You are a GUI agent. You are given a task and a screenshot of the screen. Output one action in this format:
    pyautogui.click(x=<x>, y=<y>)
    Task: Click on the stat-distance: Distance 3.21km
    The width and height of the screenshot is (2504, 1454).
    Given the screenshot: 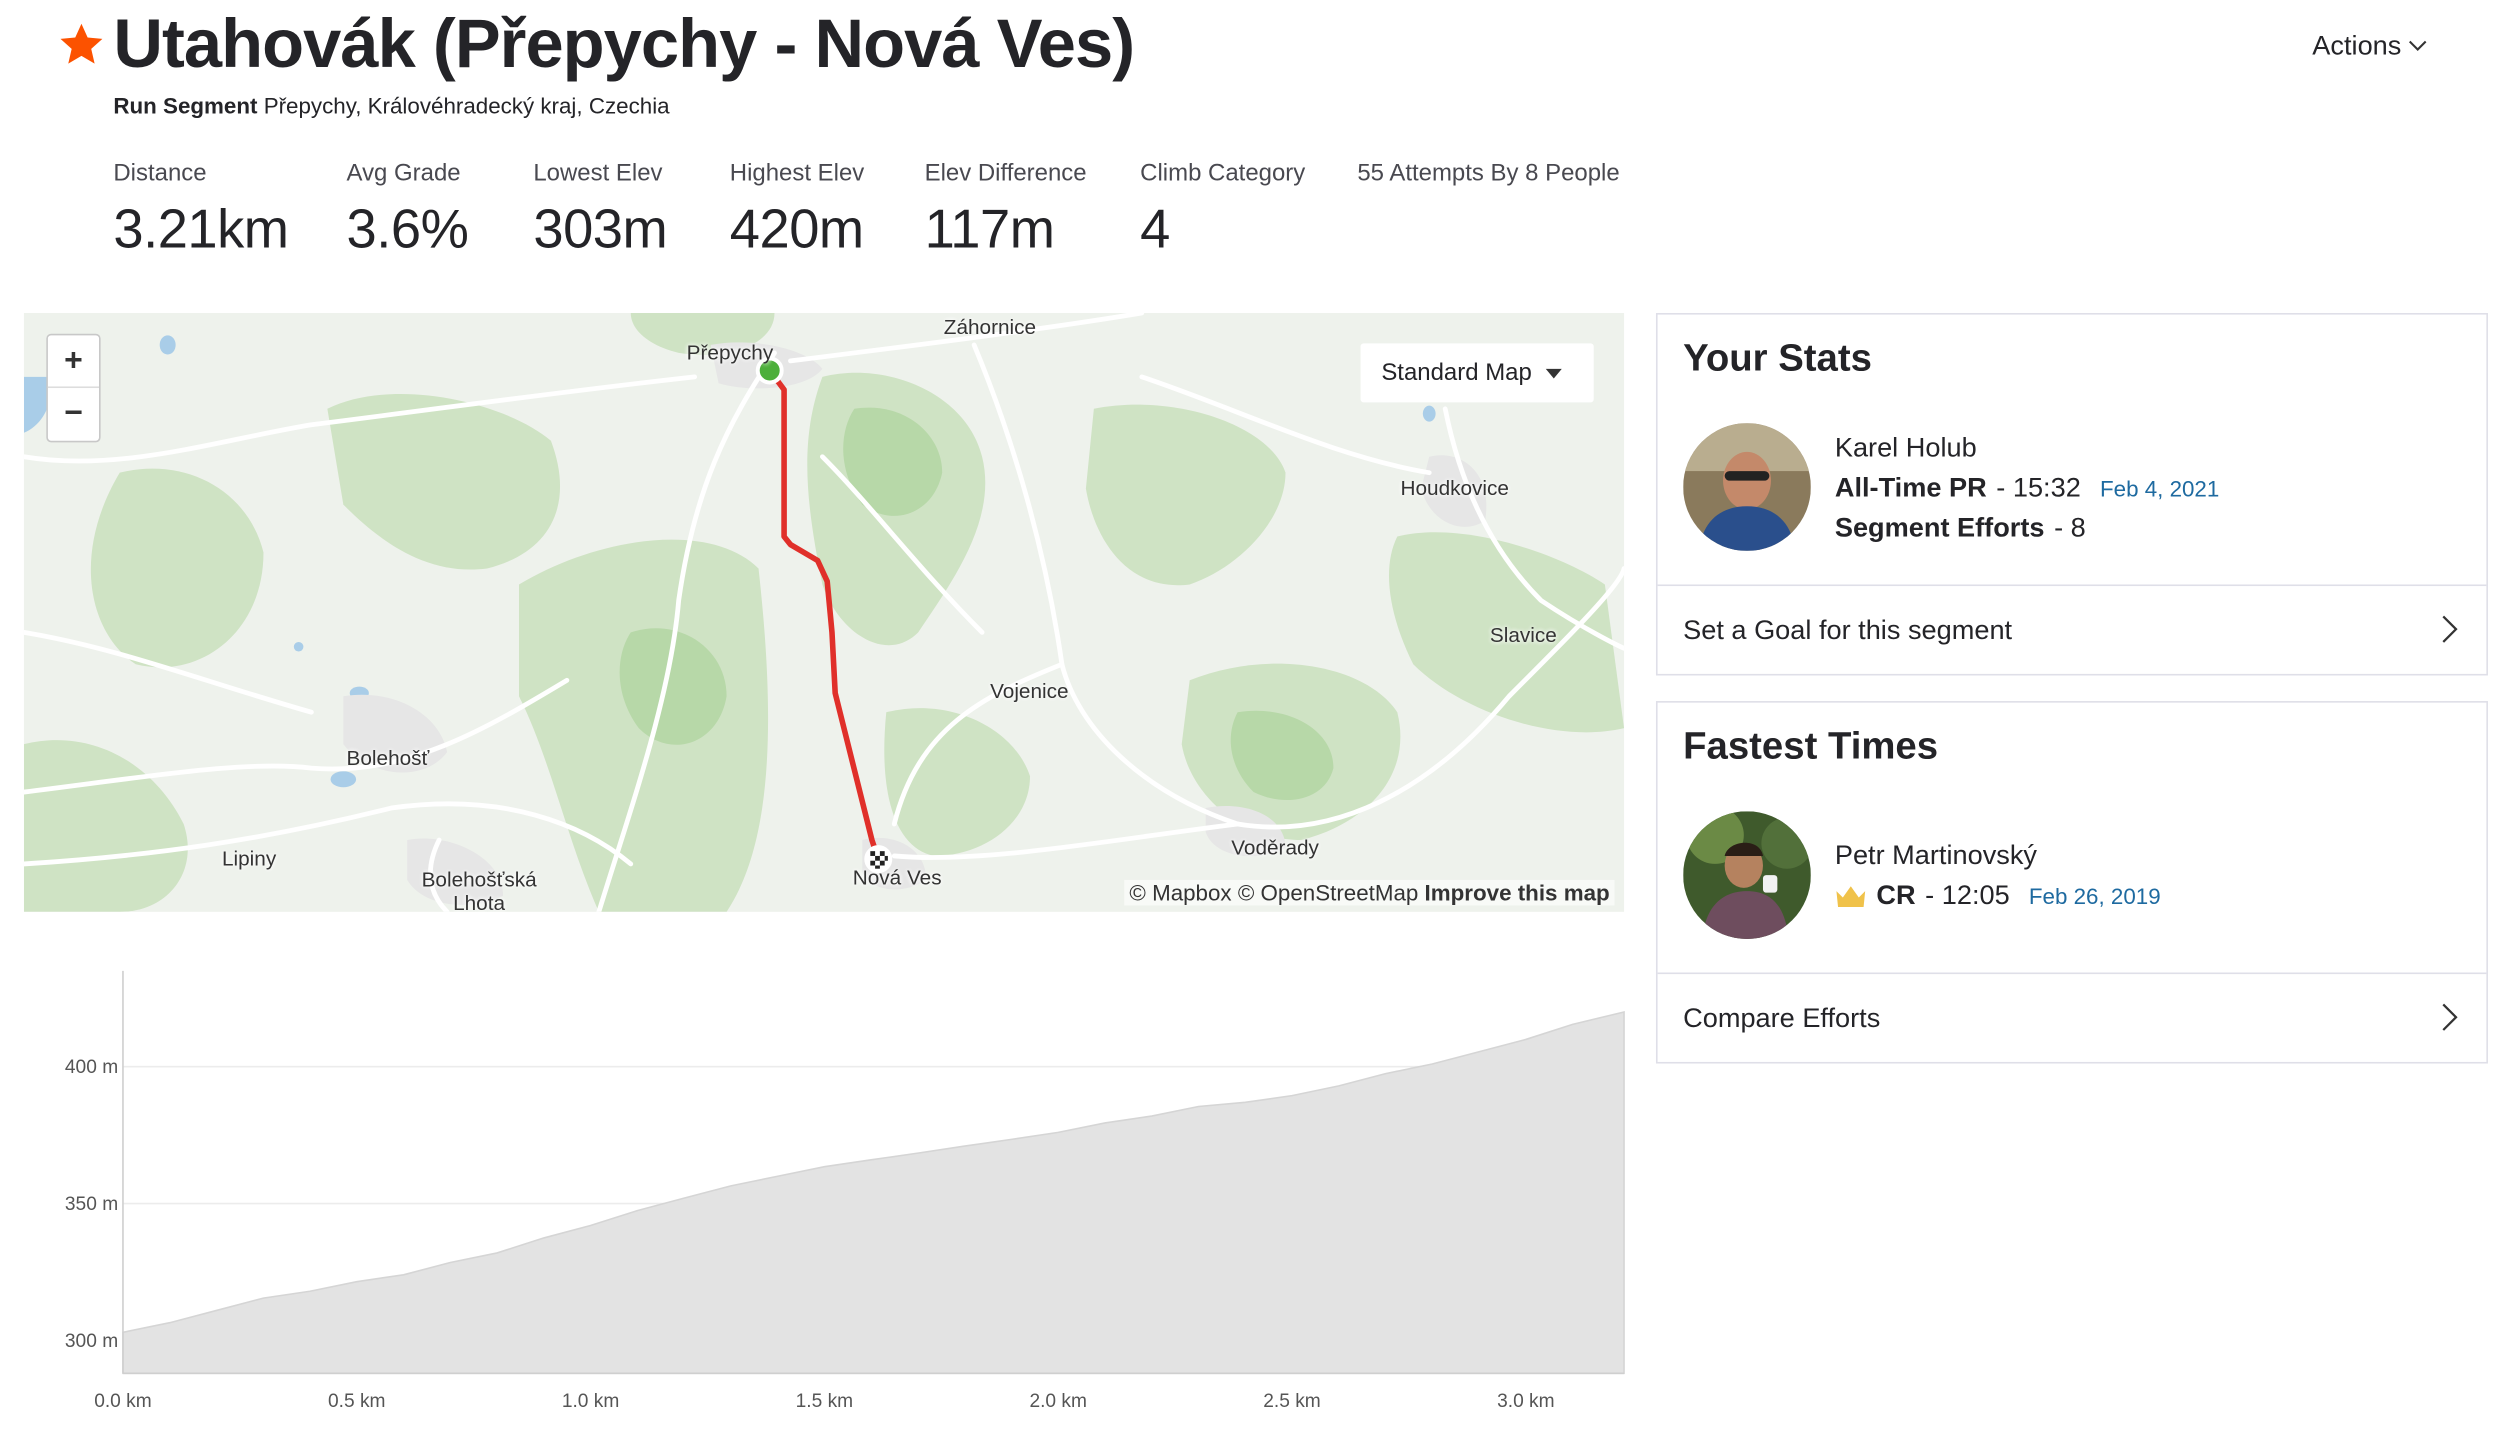 What is the action you would take?
    pyautogui.click(x=201, y=210)
    